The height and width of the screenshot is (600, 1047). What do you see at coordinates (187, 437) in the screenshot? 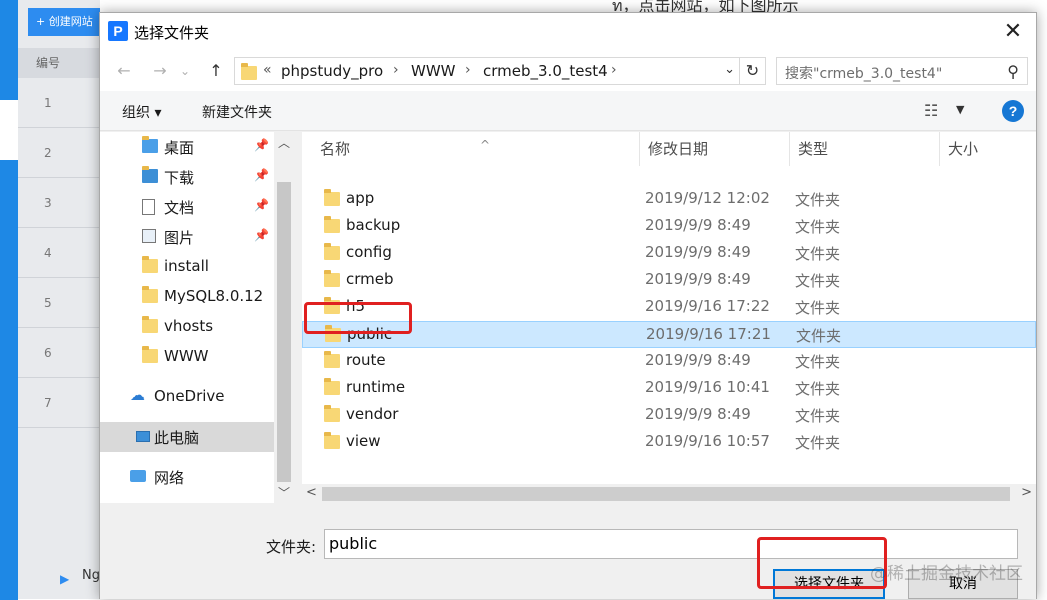
I see `nav-item-this-pc: 此电脑` at bounding box center [187, 437].